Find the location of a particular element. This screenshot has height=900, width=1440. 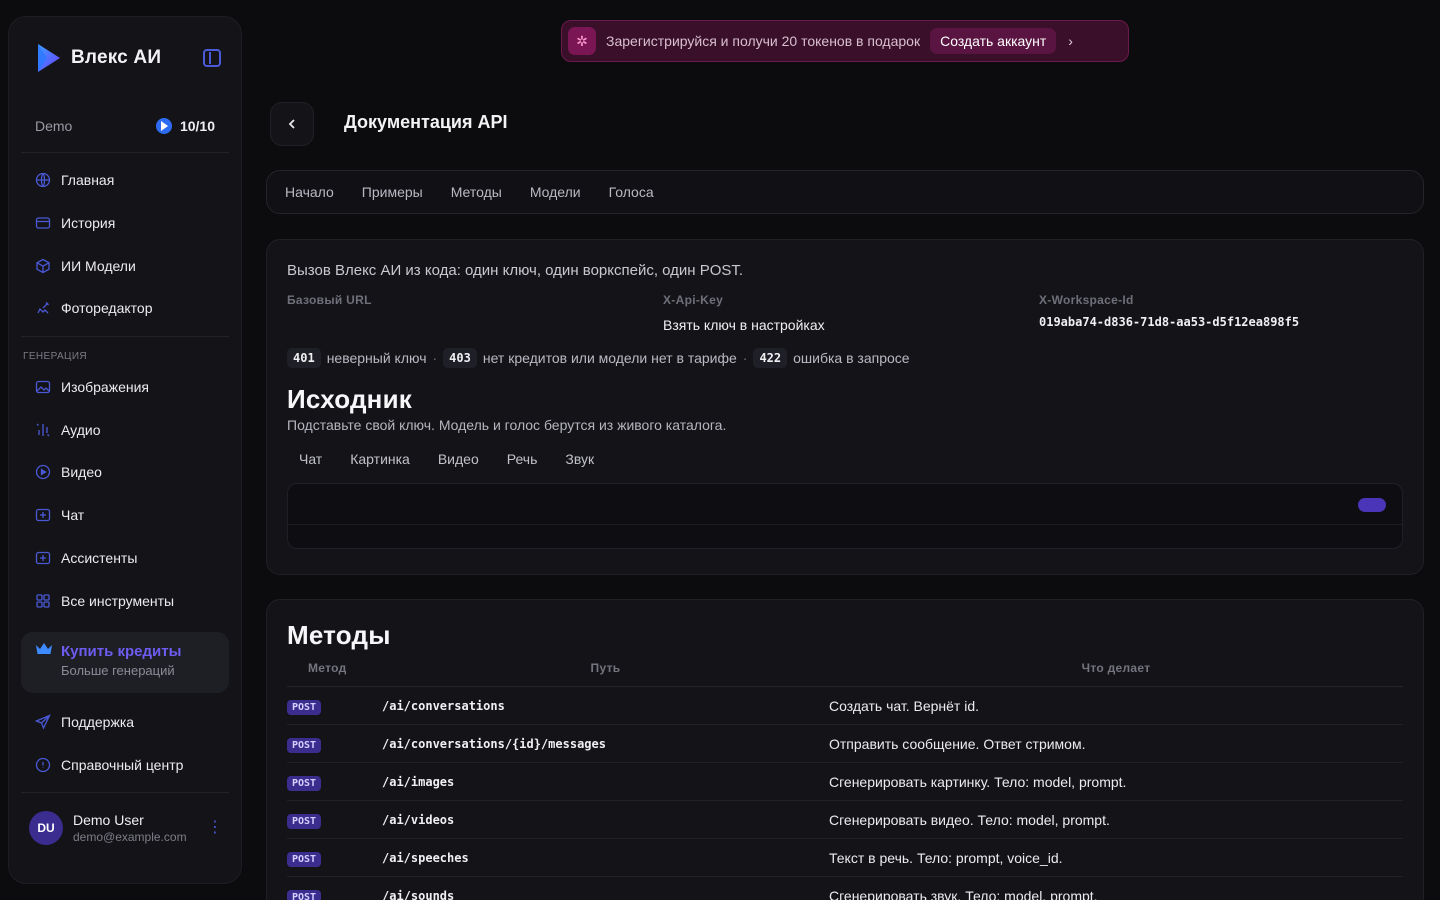

method-desc: Отправить сообщение. Ответ стримом. is located at coordinates (957, 743).